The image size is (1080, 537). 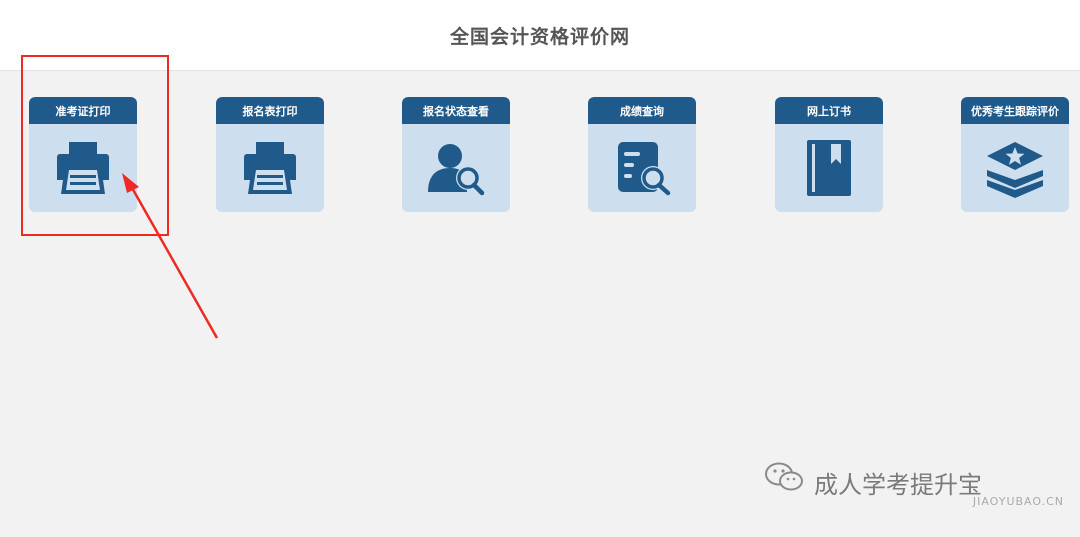 I want to click on card-excellent-candidate-tracking: 优秀考生跟踪评价, so click(x=1015, y=154).